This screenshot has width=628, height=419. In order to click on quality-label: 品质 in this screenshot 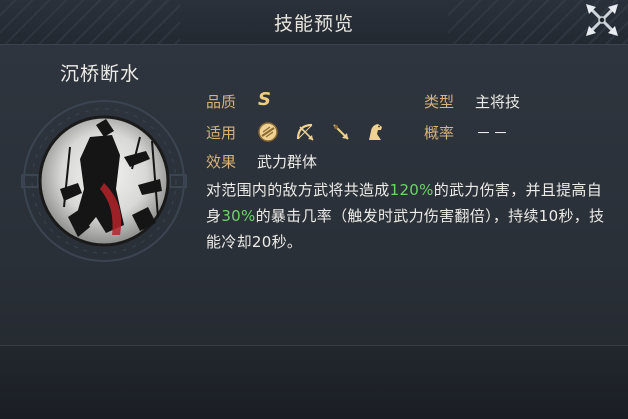, I will do `click(221, 102)`.